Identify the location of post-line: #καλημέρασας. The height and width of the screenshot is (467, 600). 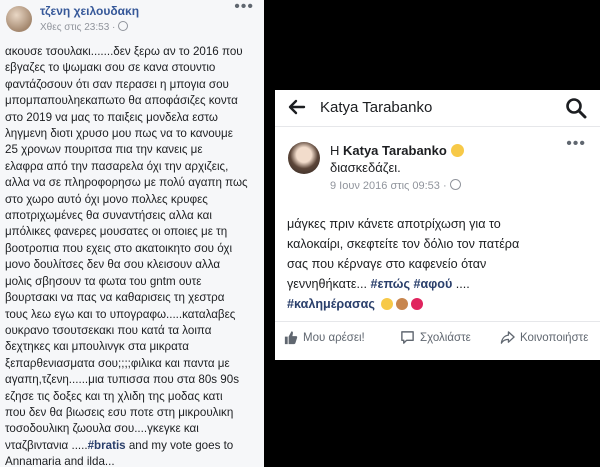
(439, 304).